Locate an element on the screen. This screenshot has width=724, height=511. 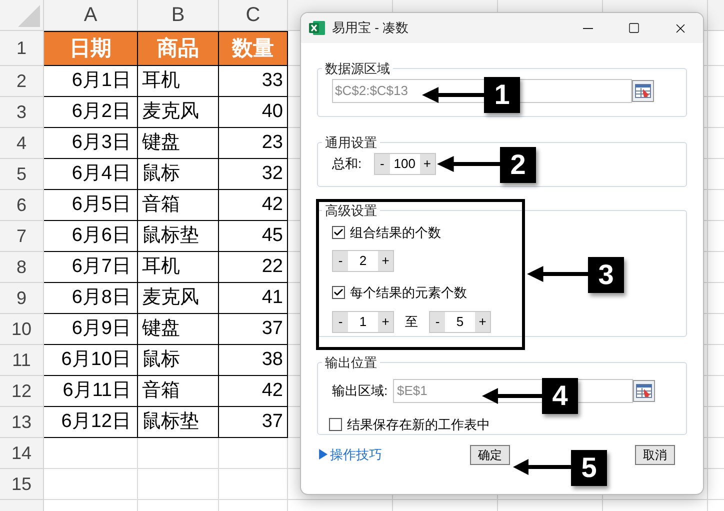
quantity-cell: 45 is located at coordinates (253, 236).